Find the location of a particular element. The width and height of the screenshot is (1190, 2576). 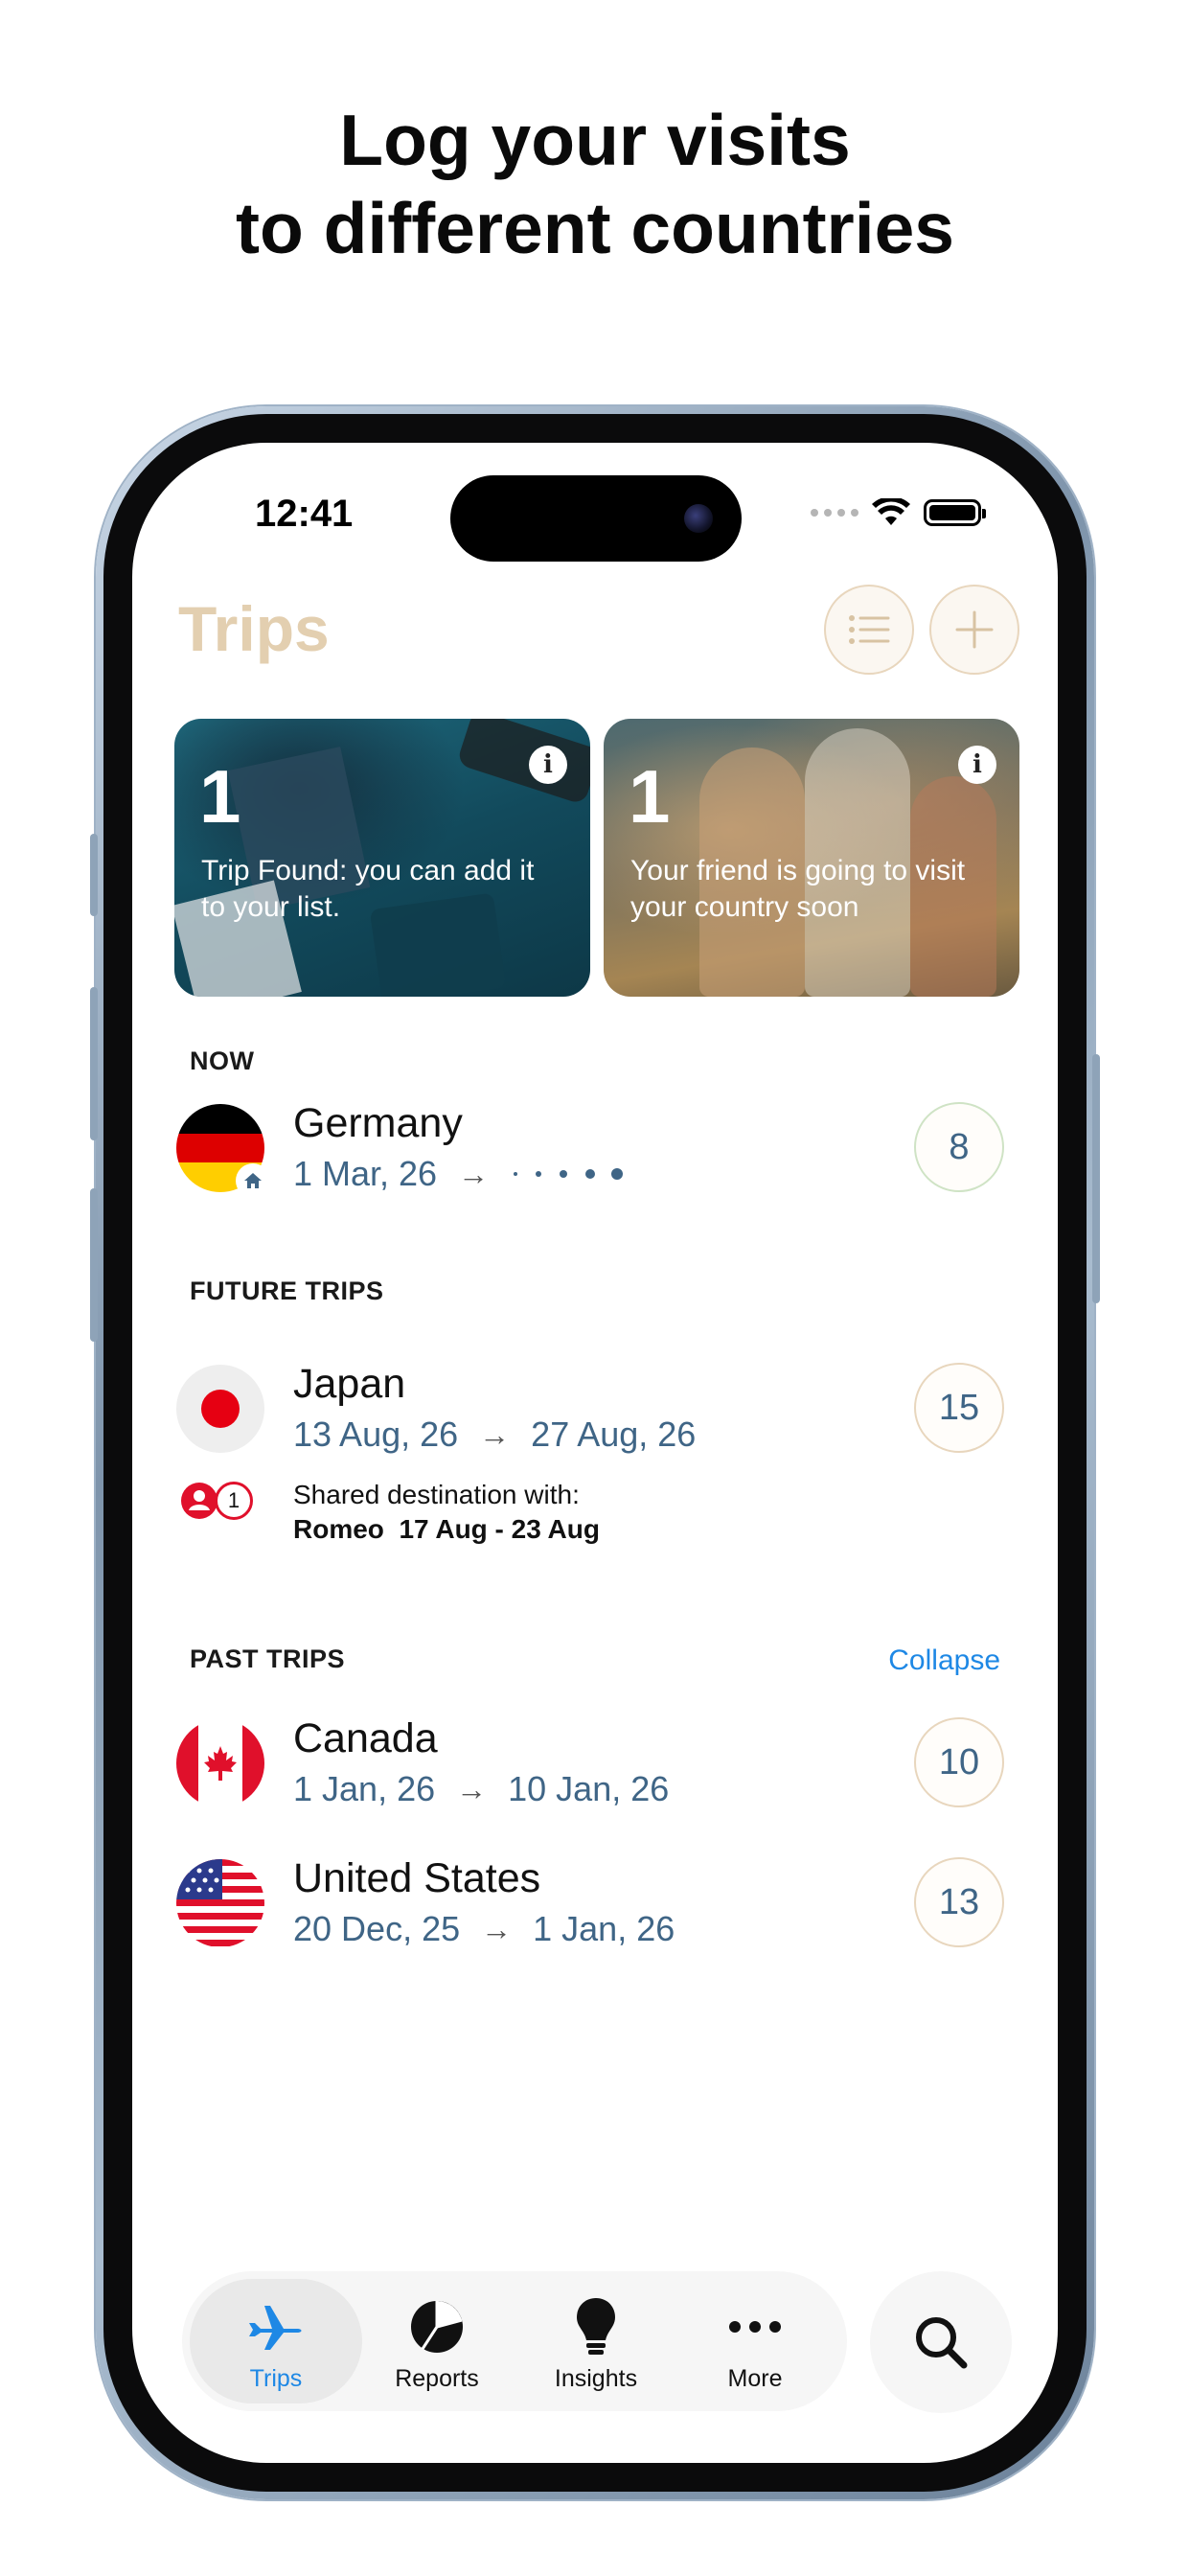

country-name: Germany is located at coordinates (378, 1123).